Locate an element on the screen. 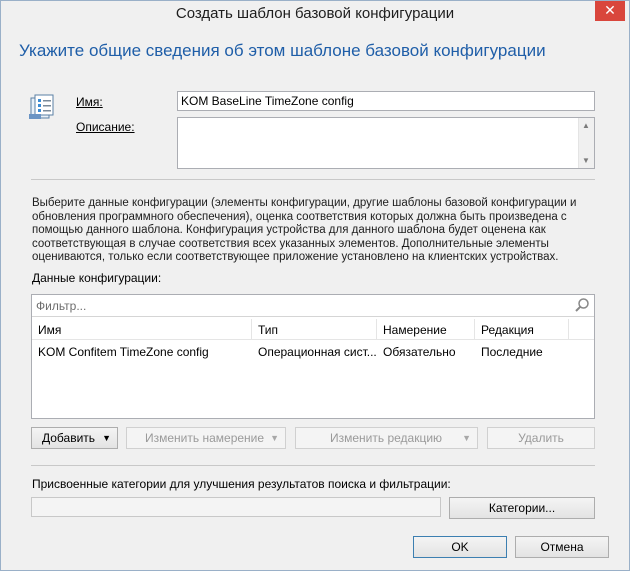 This screenshot has width=630, height=571. scroll-down-icon: ▼ is located at coordinates (586, 160).